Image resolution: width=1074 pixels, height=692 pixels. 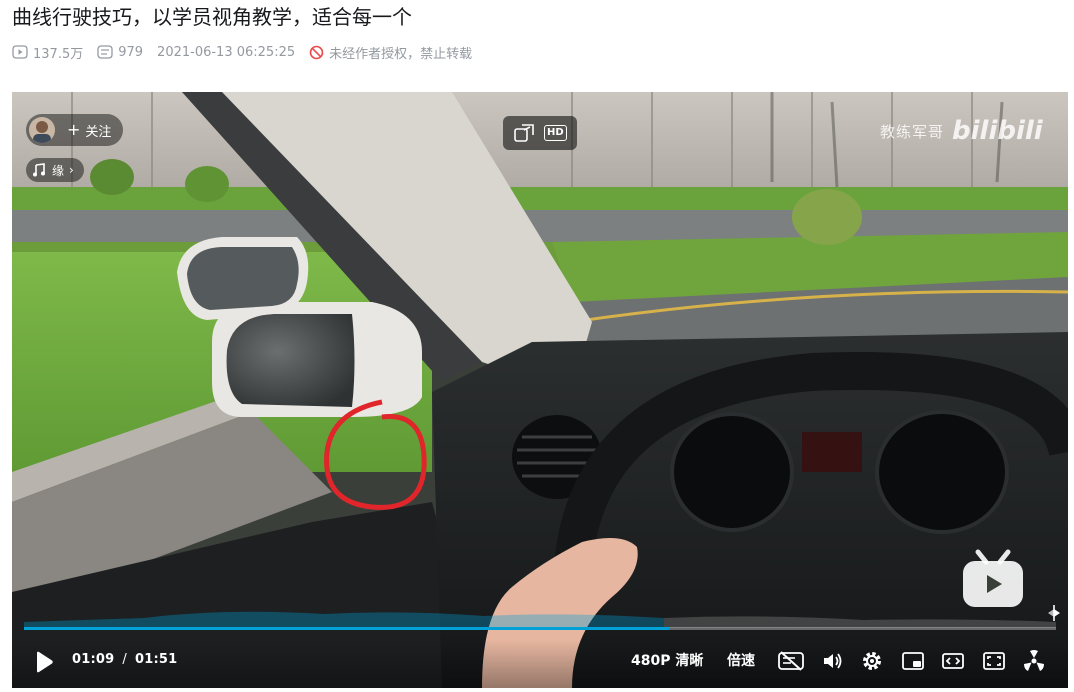 I want to click on hd-icon: HD, so click(x=555, y=133).